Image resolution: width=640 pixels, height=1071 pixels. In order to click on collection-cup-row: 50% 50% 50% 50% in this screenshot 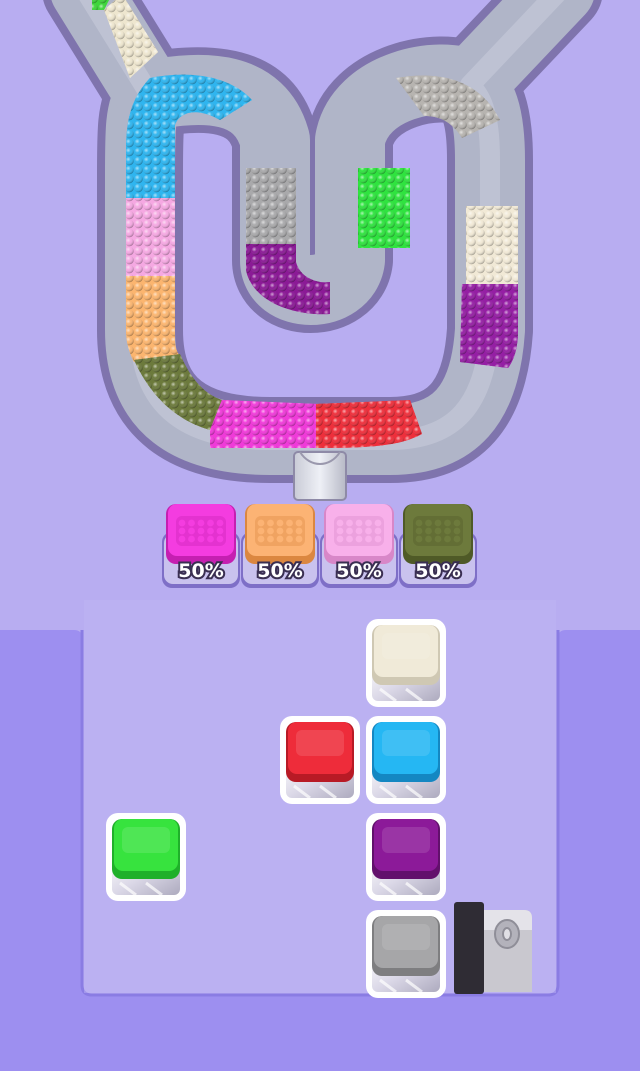, I will do `click(319, 546)`.